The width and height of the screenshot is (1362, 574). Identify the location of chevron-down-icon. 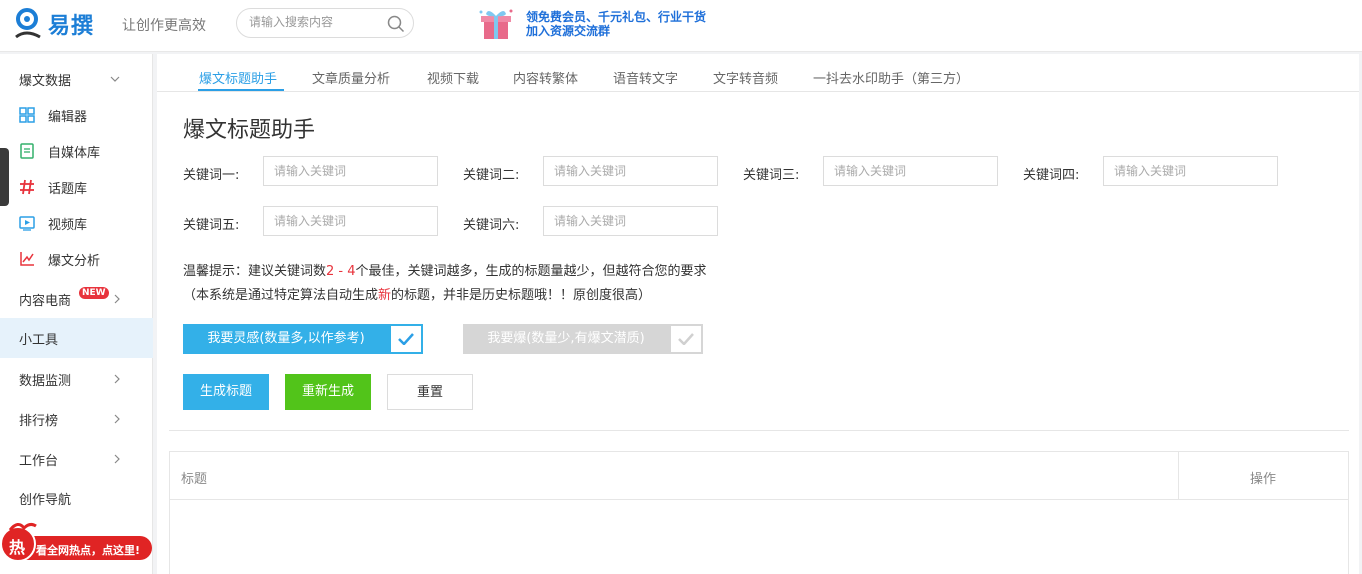
(115, 79).